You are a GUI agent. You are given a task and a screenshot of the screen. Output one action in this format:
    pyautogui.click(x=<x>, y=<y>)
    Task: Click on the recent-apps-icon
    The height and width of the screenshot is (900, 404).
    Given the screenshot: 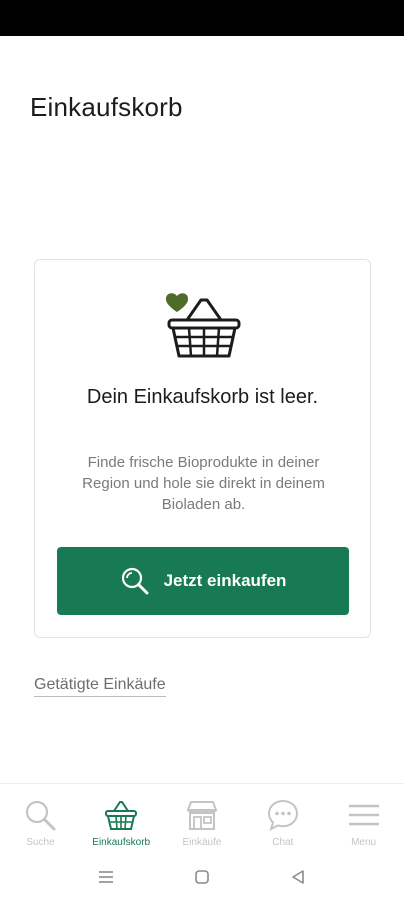 What is the action you would take?
    pyautogui.click(x=106, y=877)
    